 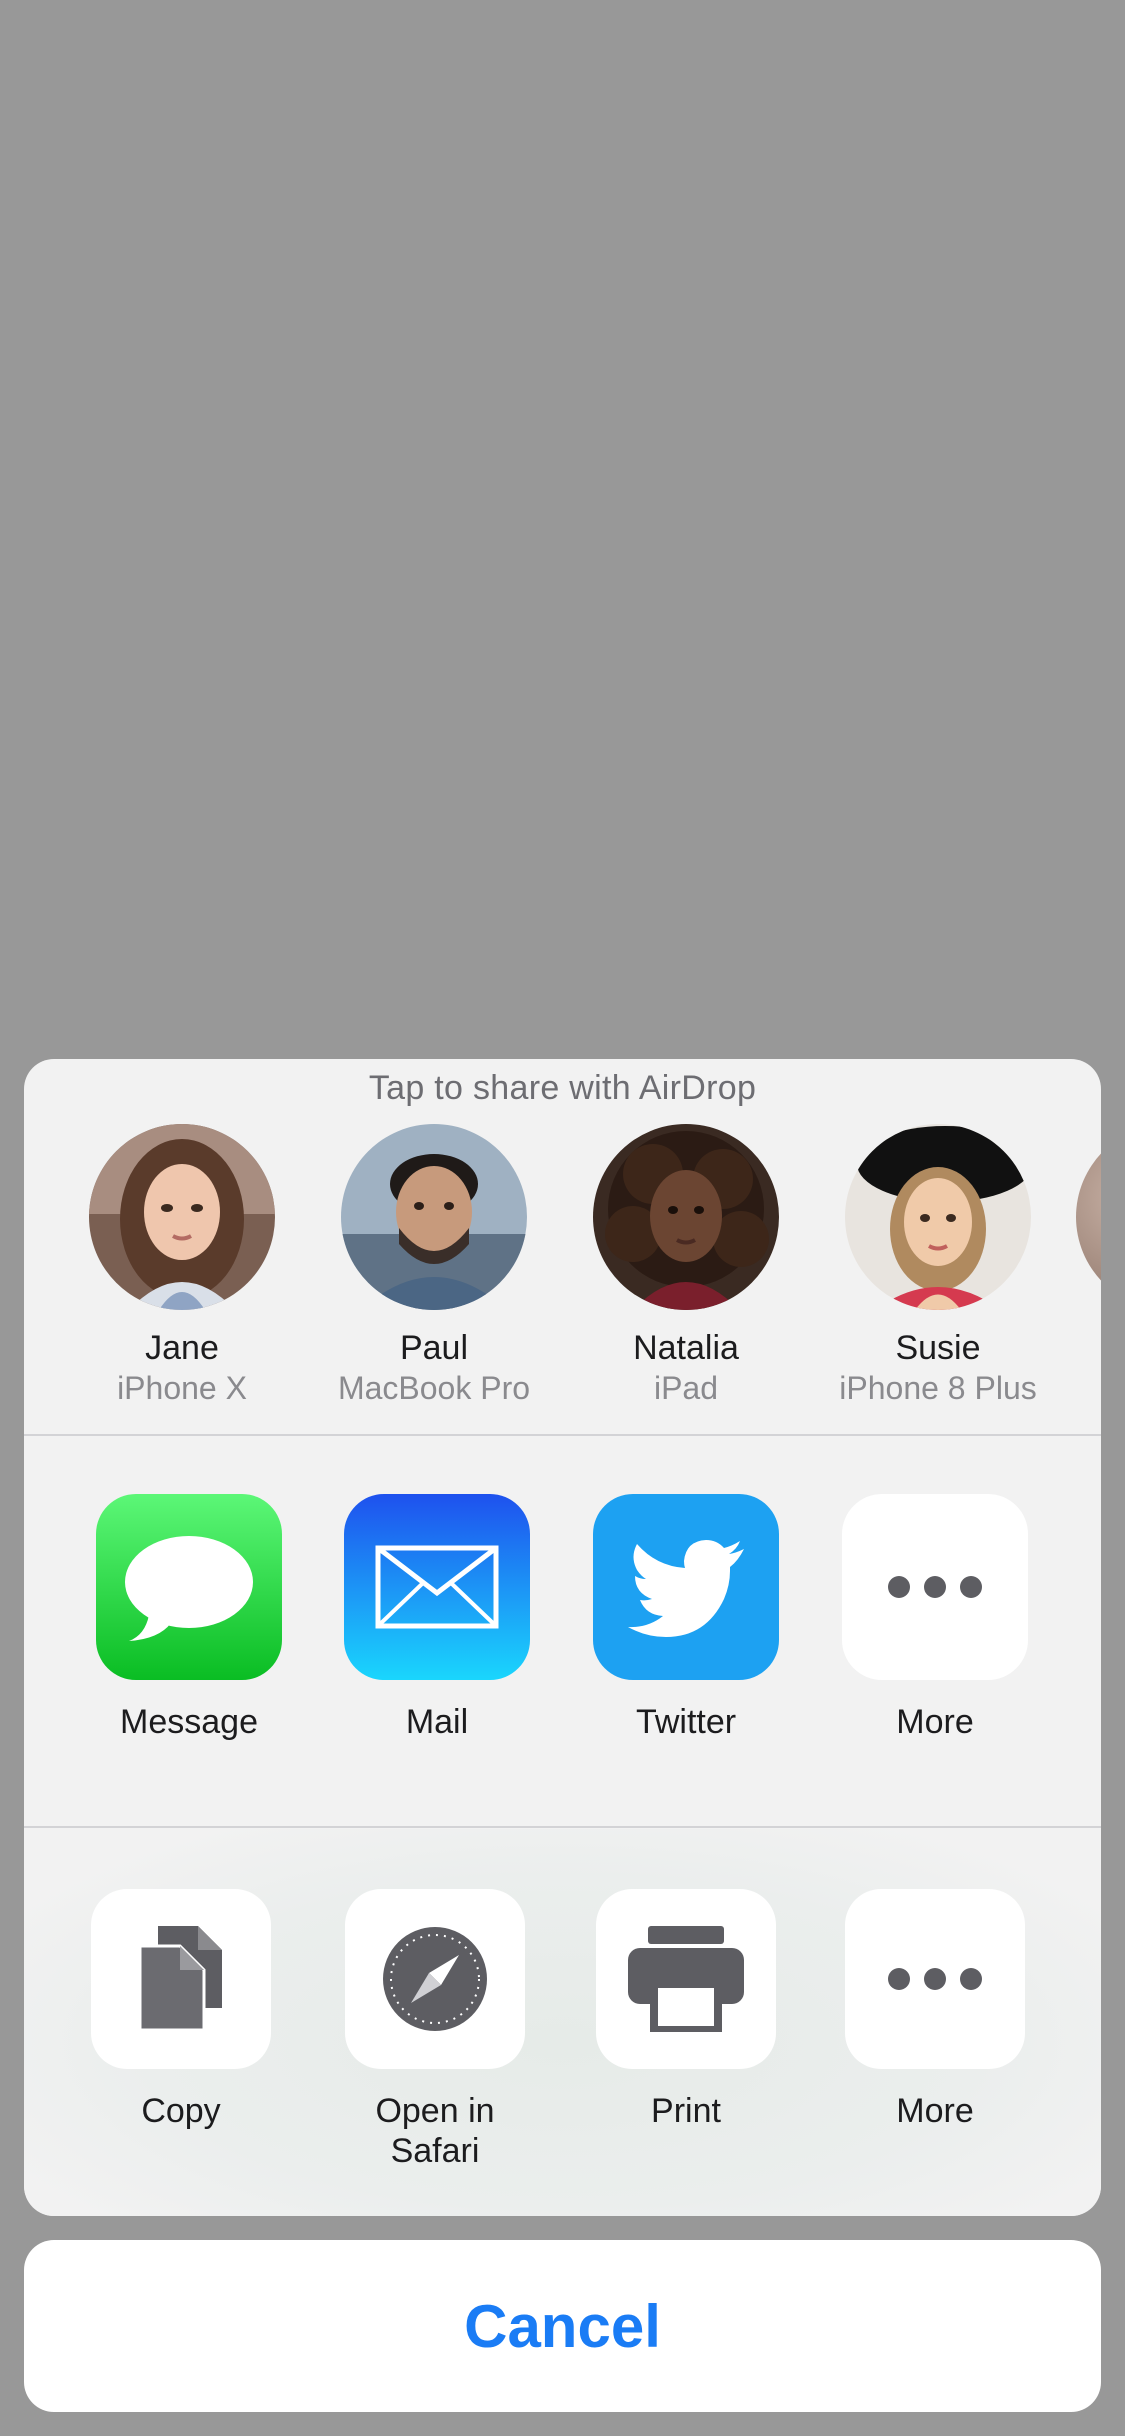 What do you see at coordinates (1088, 1217) in the screenshot?
I see `avatar-partial` at bounding box center [1088, 1217].